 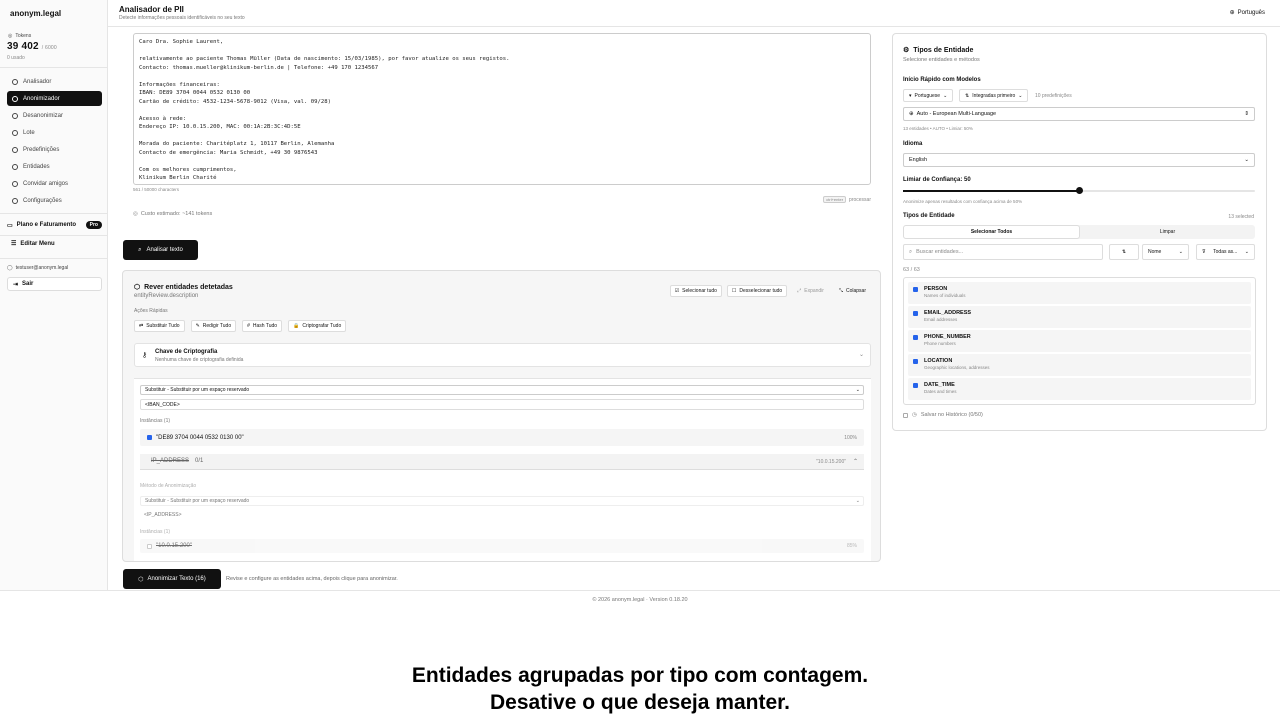 I want to click on encrypt-all-button: 🔒 Criptografar Tudo, so click(x=317, y=326).